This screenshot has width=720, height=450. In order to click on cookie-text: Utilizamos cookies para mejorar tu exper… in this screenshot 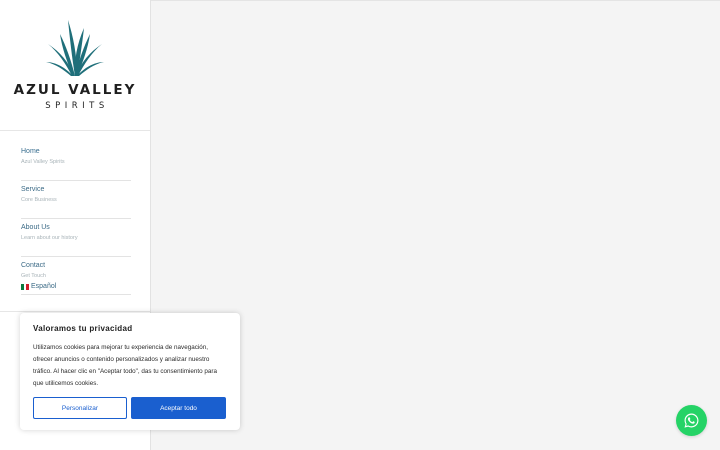, I will do `click(125, 365)`.